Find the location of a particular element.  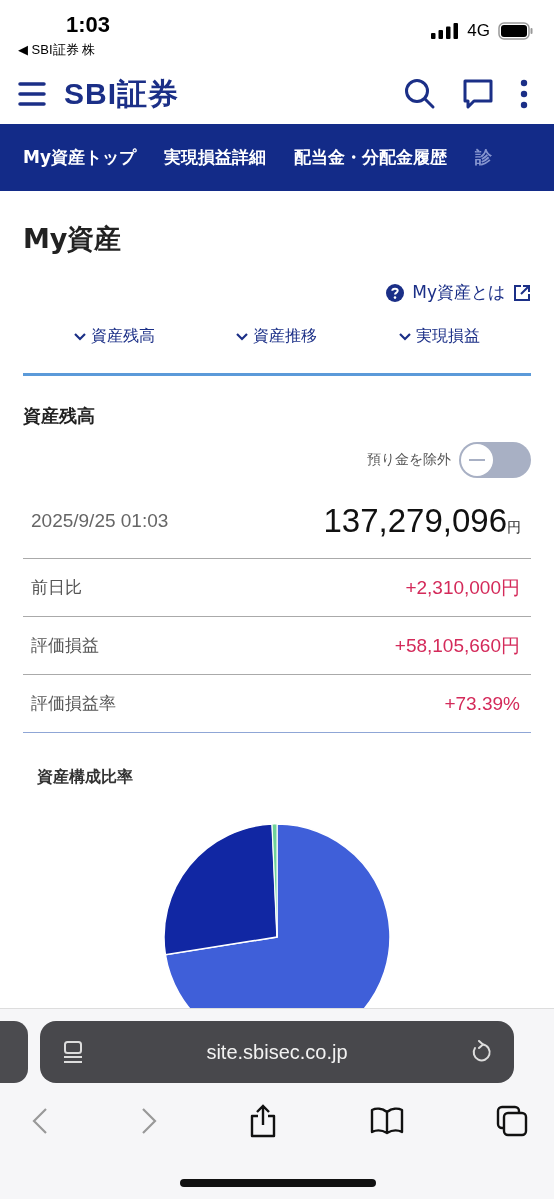

status-time: 1:03 is located at coordinates (88, 25).